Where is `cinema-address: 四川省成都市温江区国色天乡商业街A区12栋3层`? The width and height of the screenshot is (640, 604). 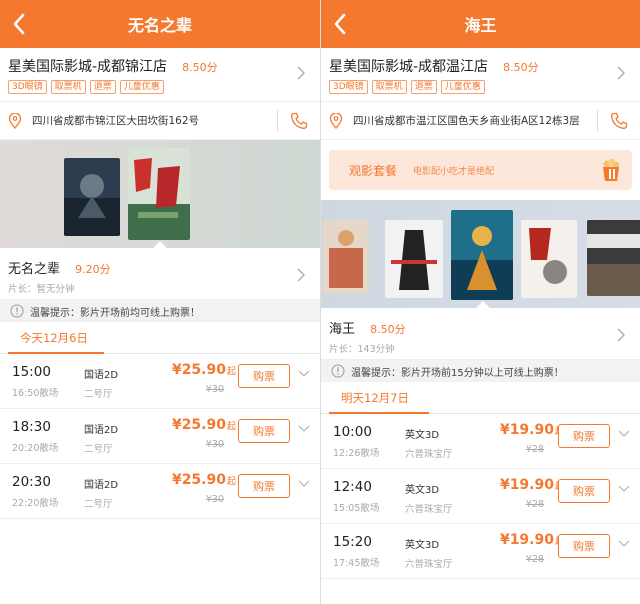
cinema-address: 四川省成都市温江区国色天乡商业街A区12栋3层 is located at coordinates (466, 121).